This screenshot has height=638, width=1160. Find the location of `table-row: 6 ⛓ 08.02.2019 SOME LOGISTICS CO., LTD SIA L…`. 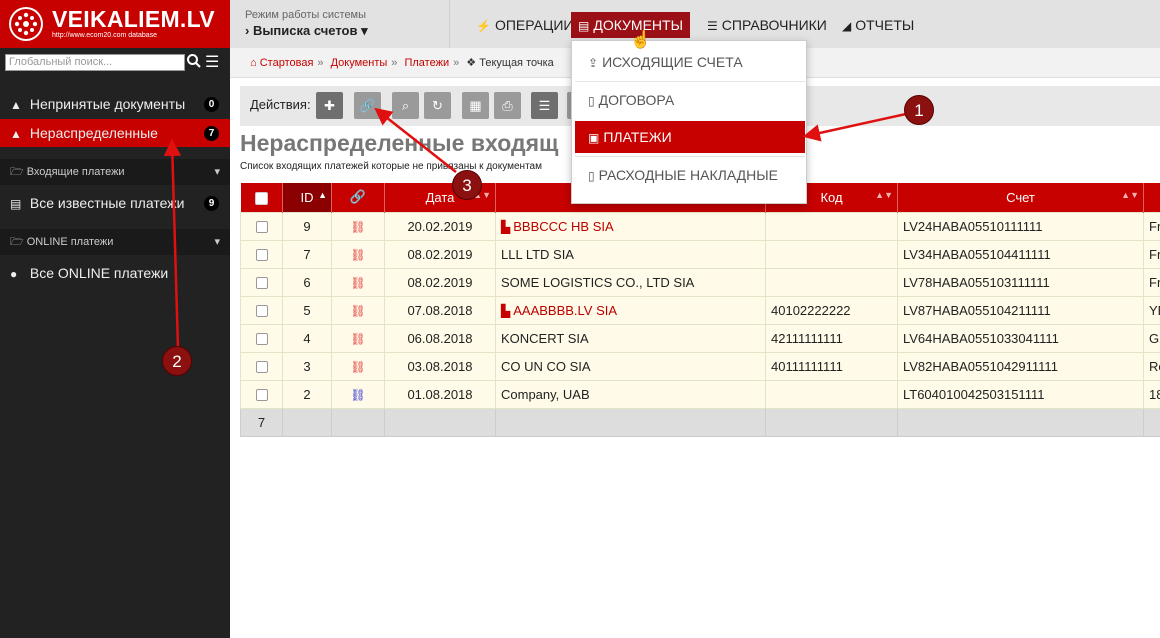

table-row: 6 ⛓ 08.02.2019 SOME LOGISTICS CO., LTD SIA L… is located at coordinates (700, 282).